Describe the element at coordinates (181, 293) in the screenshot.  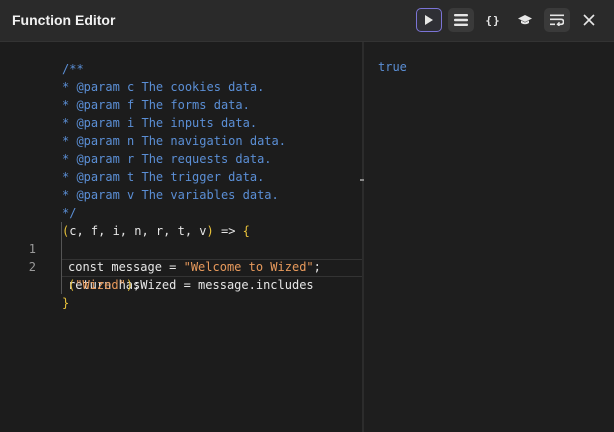
I see `closing-brace-line: }` at that location.